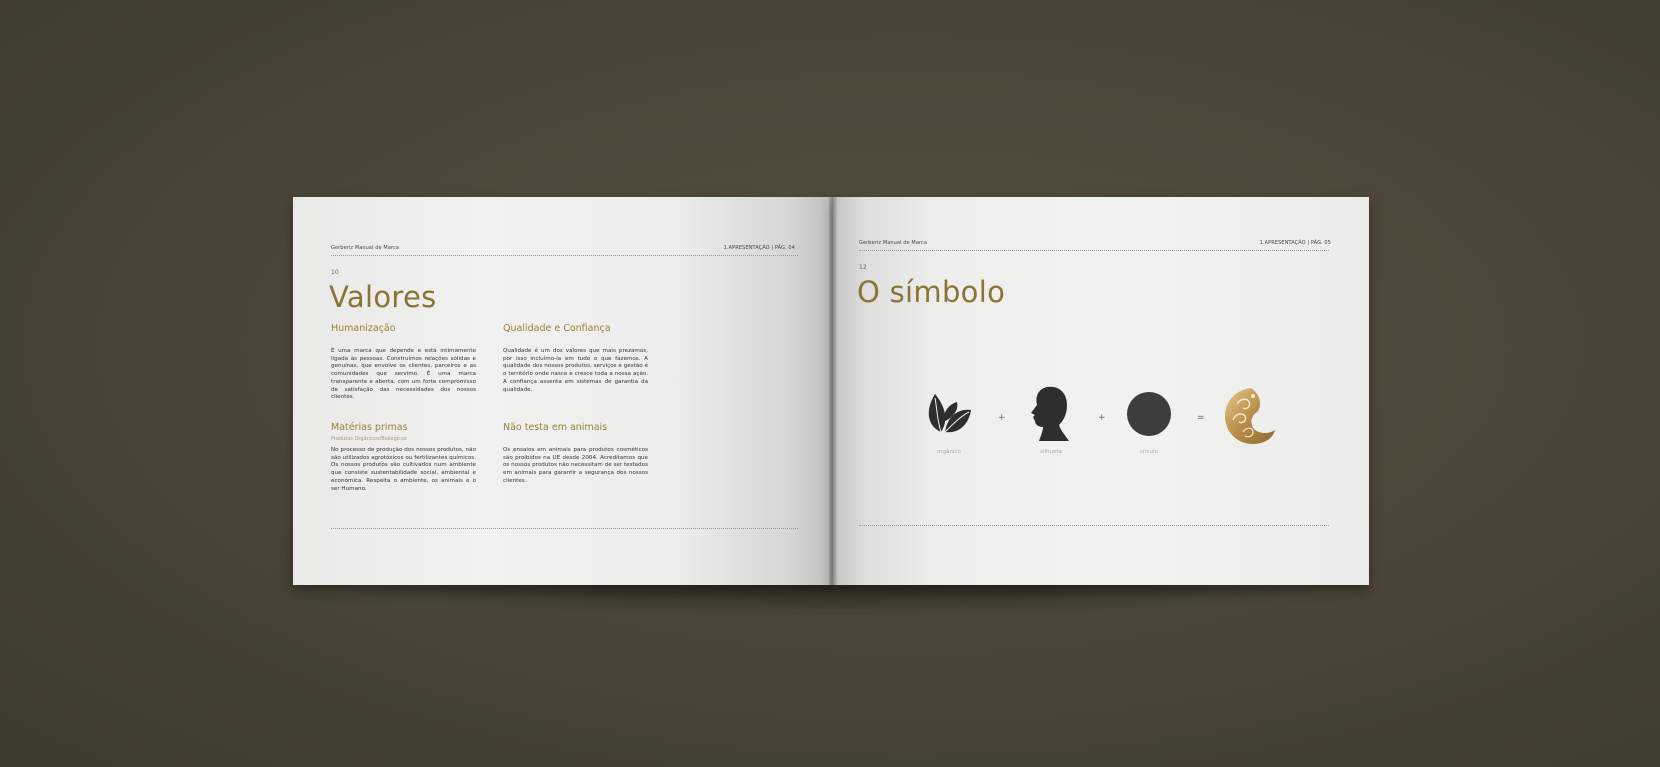 Image resolution: width=1660 pixels, height=767 pixels. I want to click on right-page-number: 12, so click(863, 267).